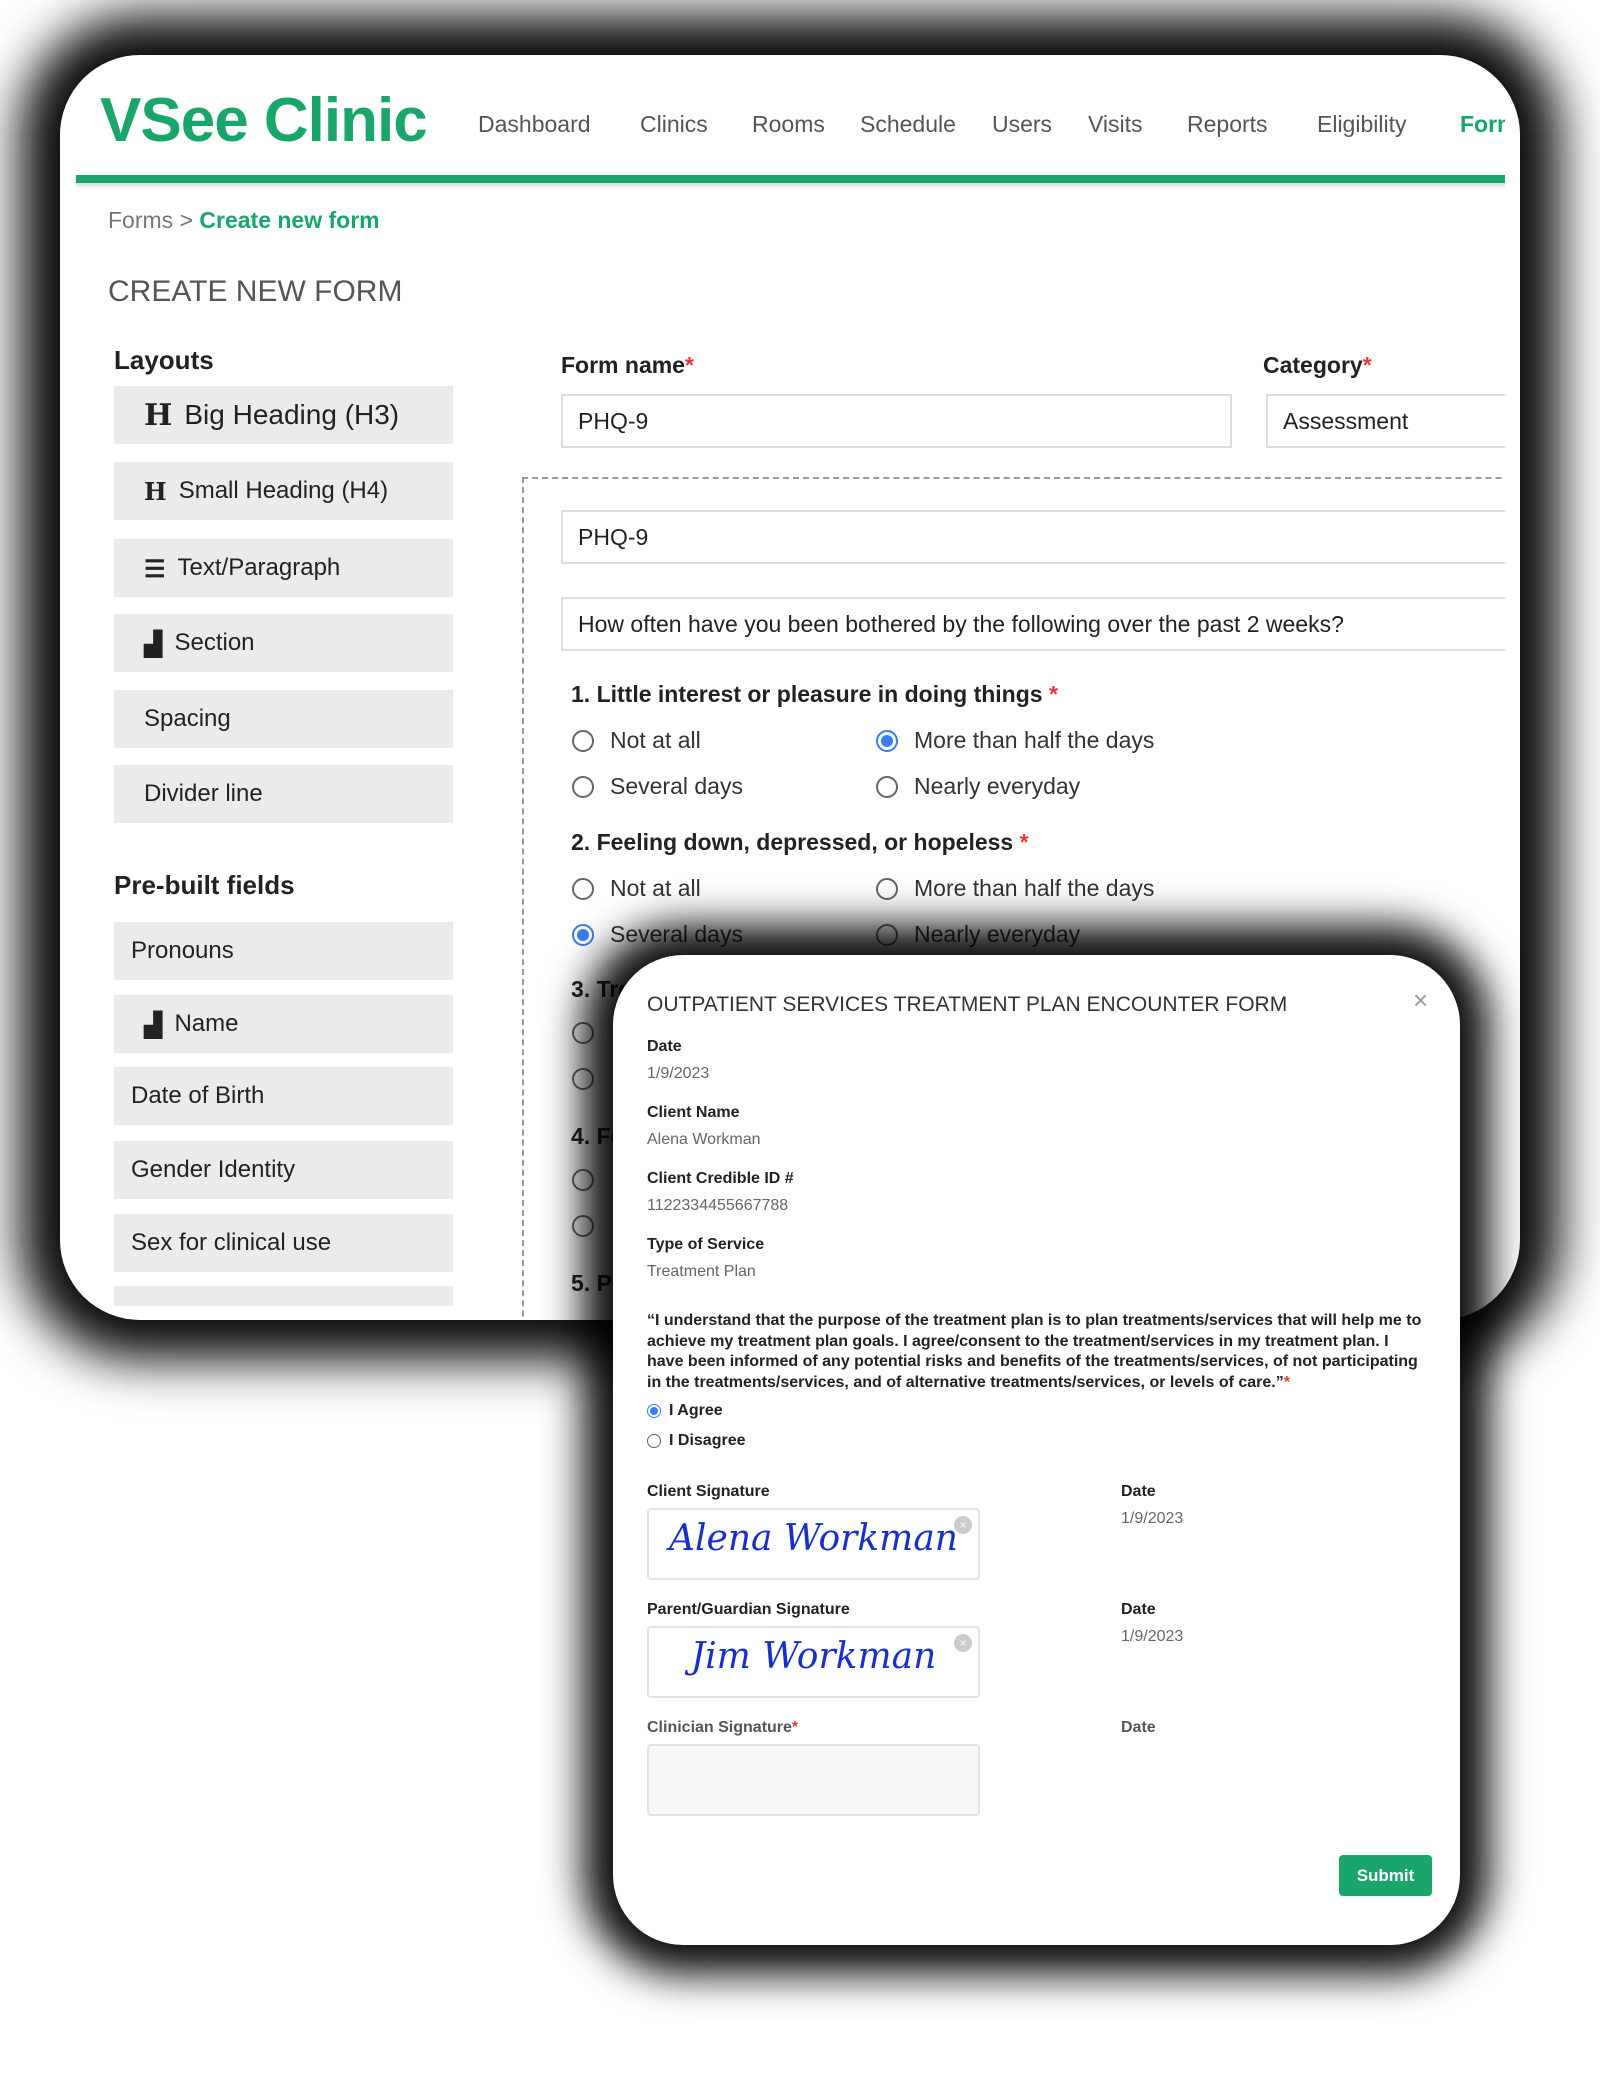 This screenshot has height=2075, width=1600. I want to click on sidebar-item-gender-identity: Gender Identity, so click(283, 1170).